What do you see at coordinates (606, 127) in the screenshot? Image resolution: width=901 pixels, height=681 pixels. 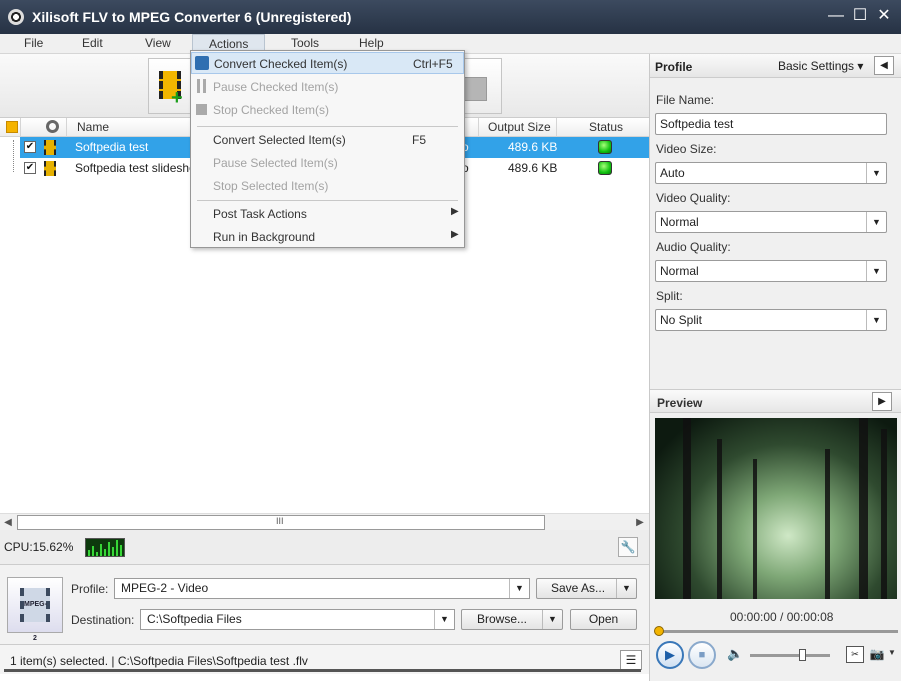 I see `column-status: Status` at bounding box center [606, 127].